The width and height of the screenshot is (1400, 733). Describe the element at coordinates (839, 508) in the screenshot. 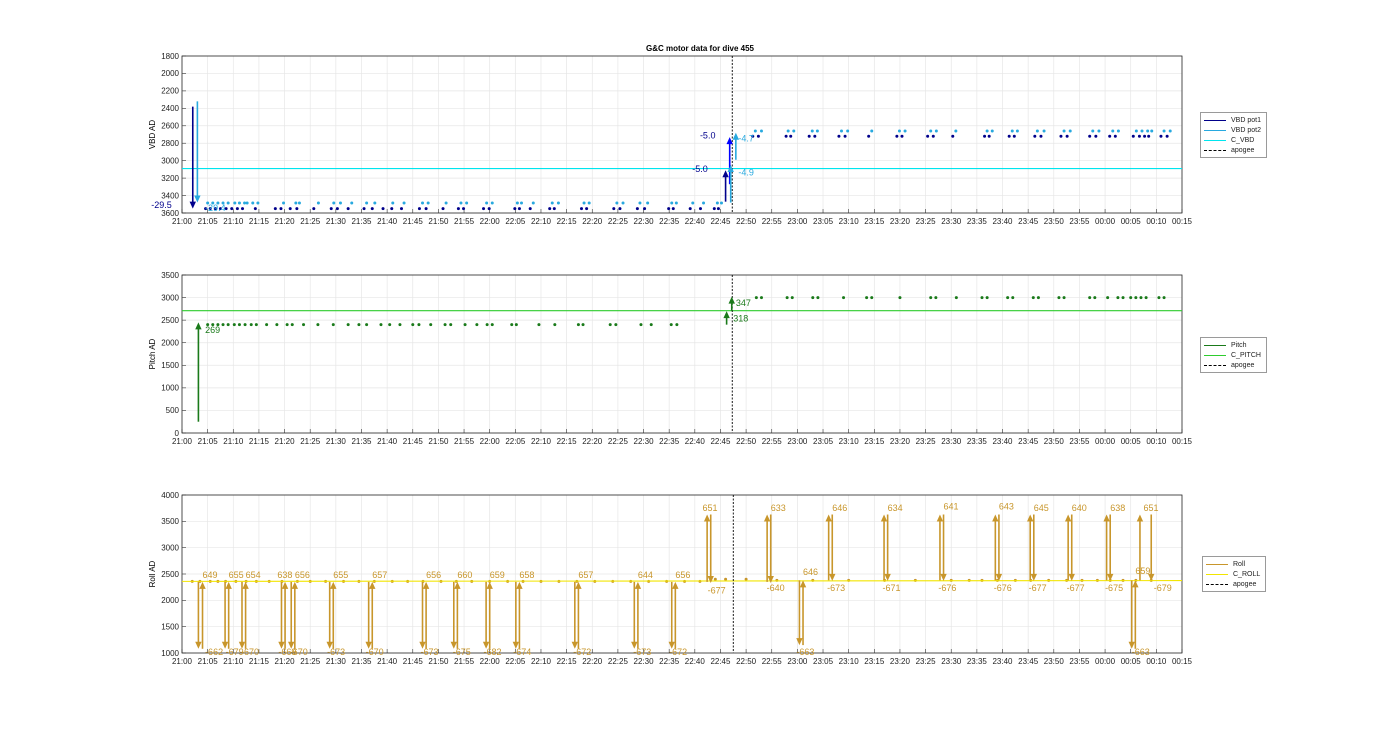

I see `roll-value-label: 646` at that location.